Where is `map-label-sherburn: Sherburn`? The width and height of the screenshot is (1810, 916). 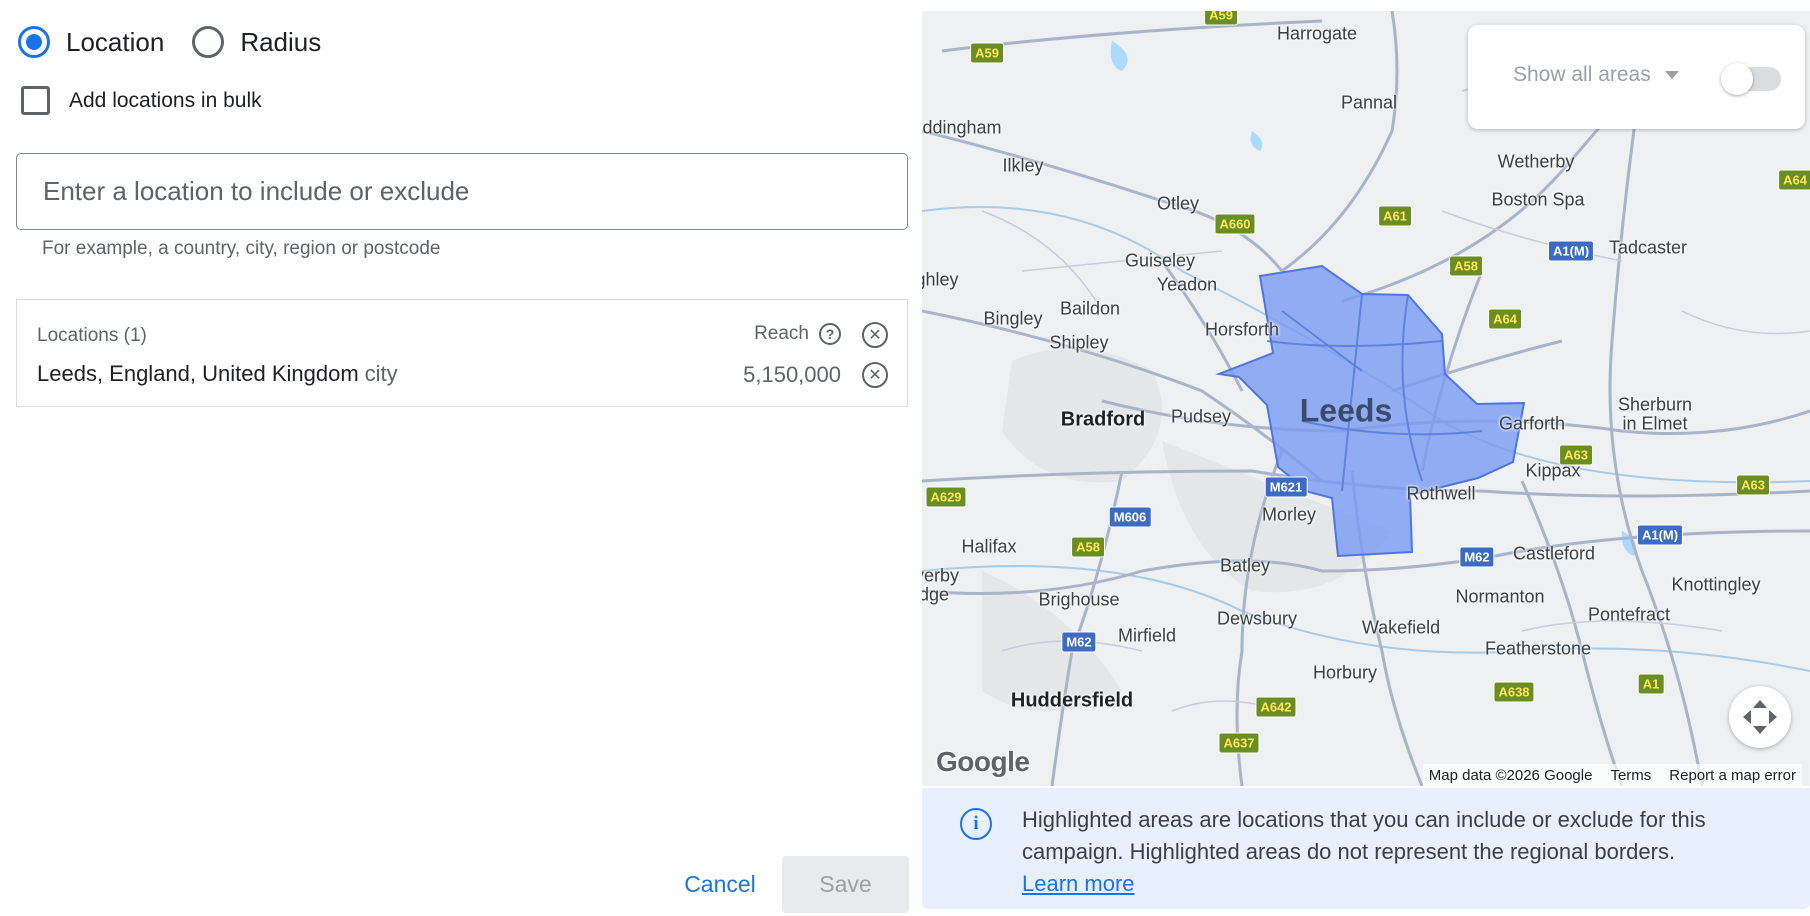 map-label-sherburn: Sherburn is located at coordinates (1655, 404).